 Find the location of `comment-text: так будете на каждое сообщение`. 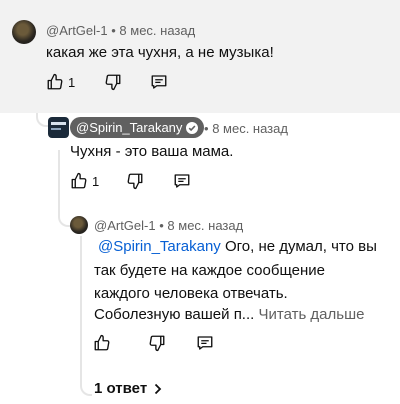

comment-text: так будете на каждое сообщение is located at coordinates (209, 270).